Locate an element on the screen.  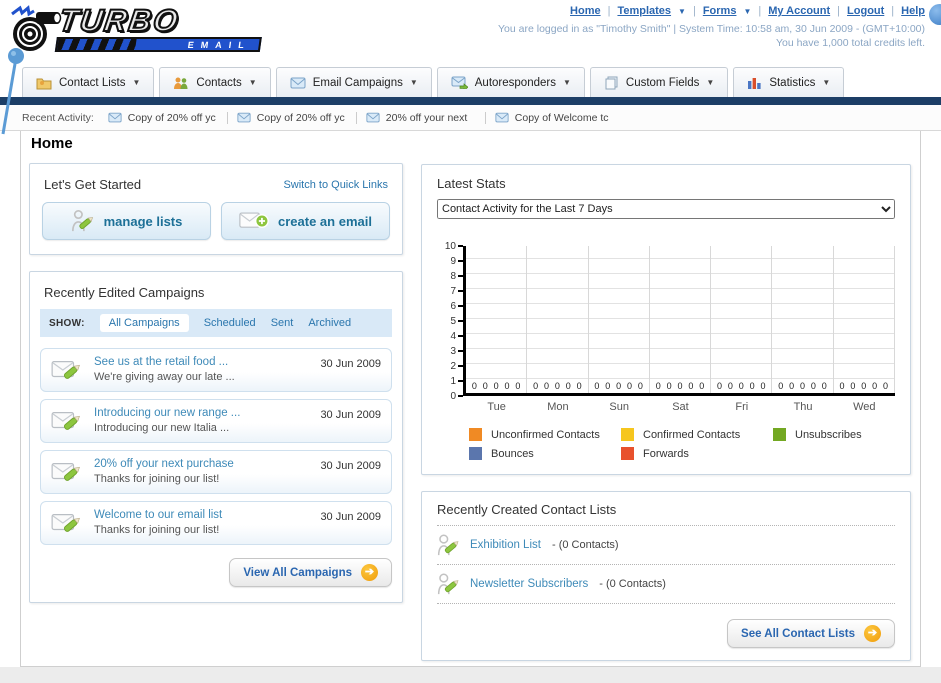
legend-item: Forwards is located at coordinates (697, 453).